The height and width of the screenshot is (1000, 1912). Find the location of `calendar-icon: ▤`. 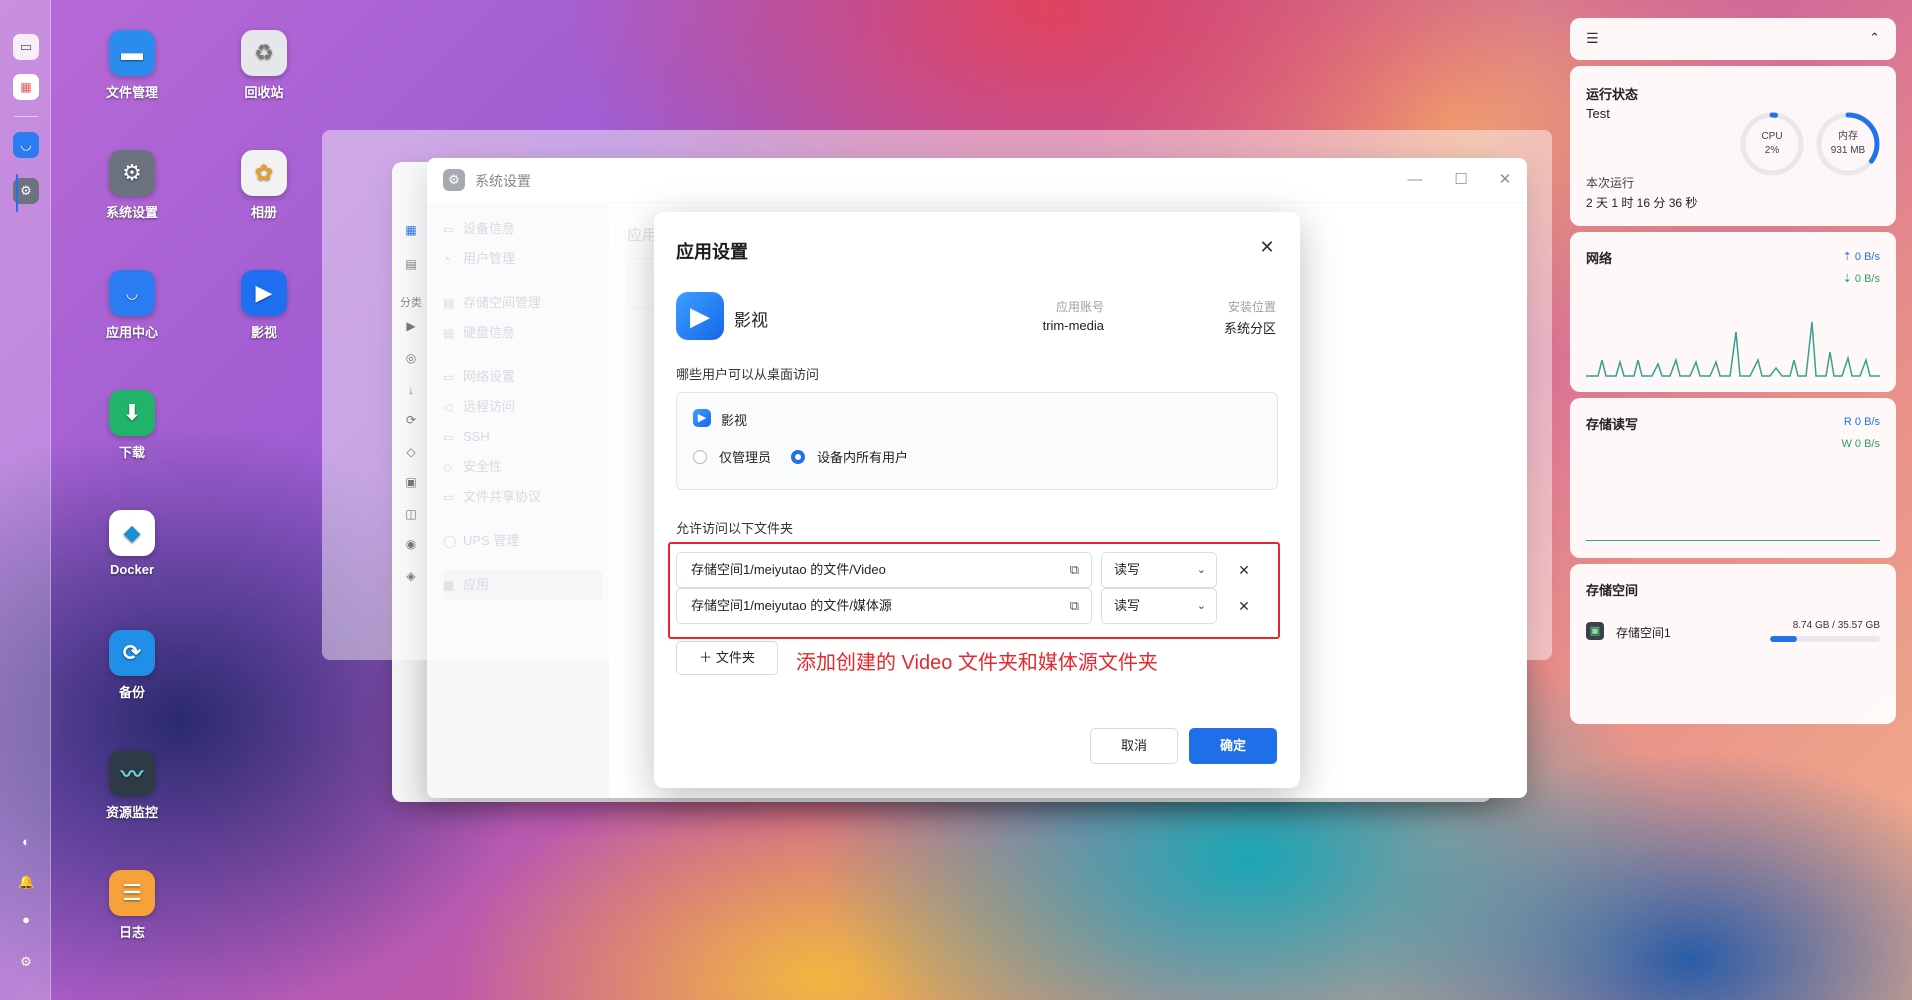

calendar-icon: ▤ is located at coordinates (411, 264).